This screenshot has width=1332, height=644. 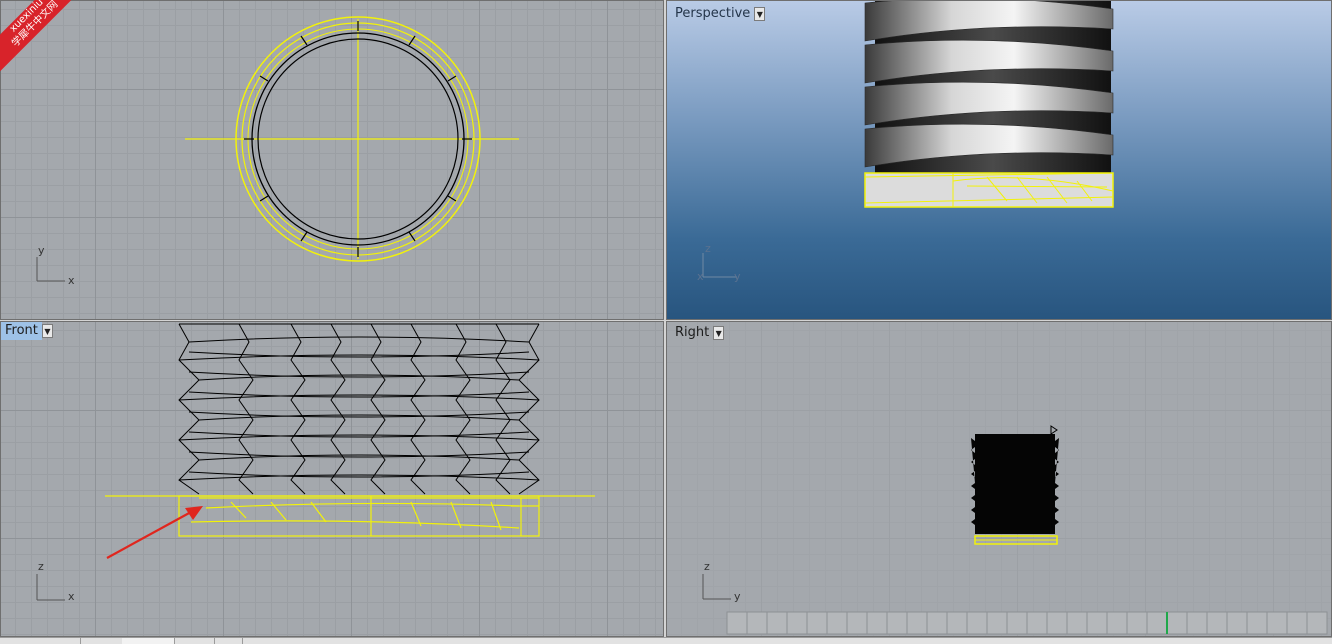 I want to click on viewport-title-front: Front ▼, so click(x=27, y=331).